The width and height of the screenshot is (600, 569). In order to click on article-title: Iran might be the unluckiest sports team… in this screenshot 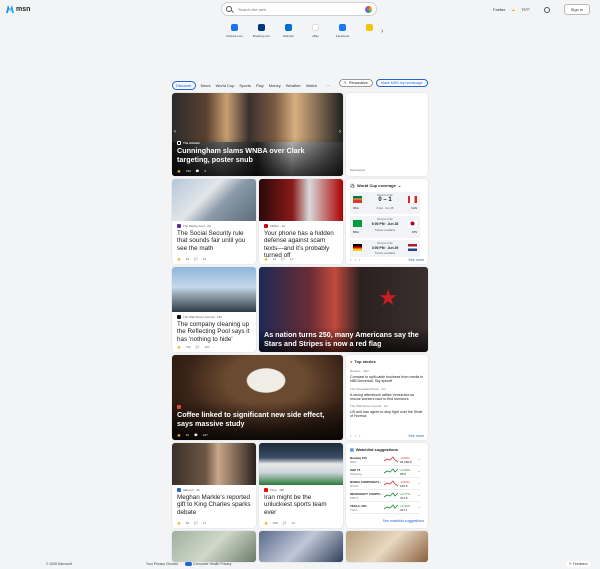, I will do `click(295, 505)`.